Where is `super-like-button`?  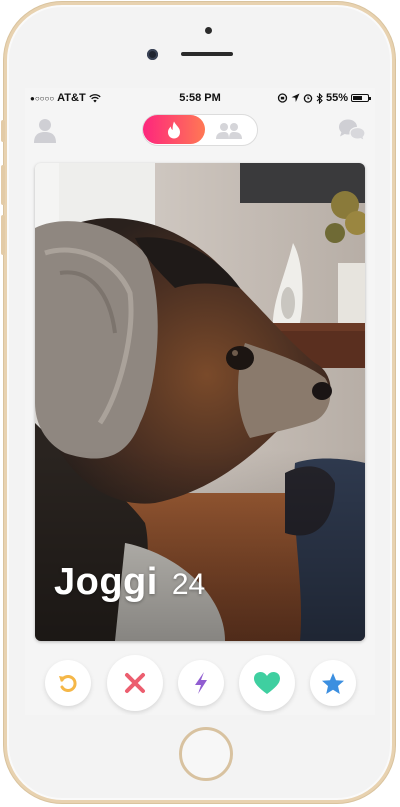 super-like-button is located at coordinates (333, 683).